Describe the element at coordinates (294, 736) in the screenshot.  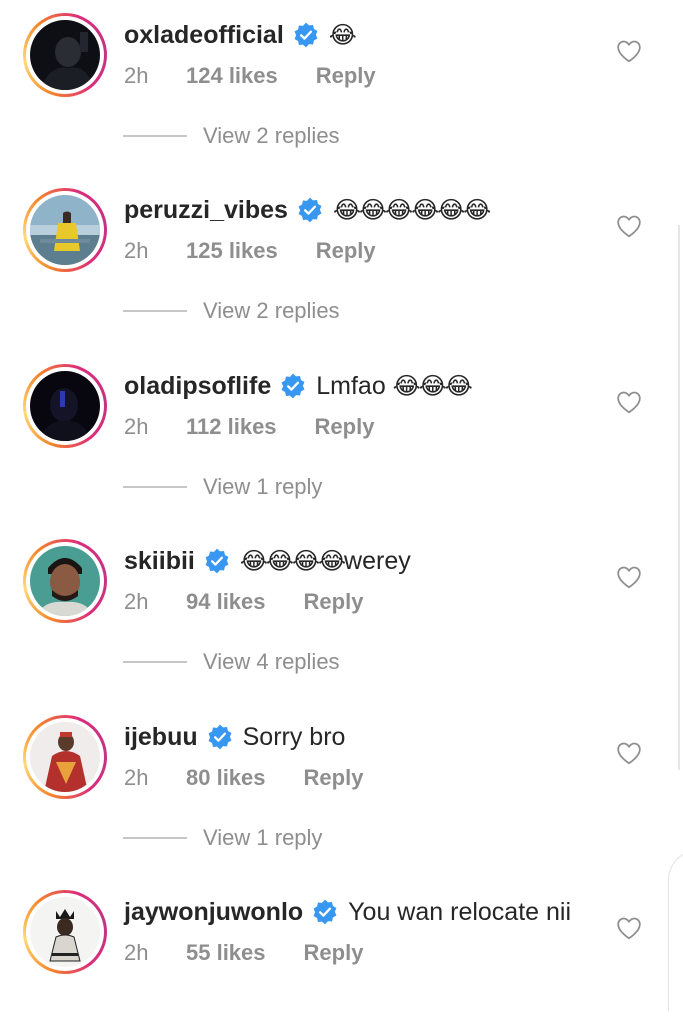
I see `comment-text: Sorry bro` at that location.